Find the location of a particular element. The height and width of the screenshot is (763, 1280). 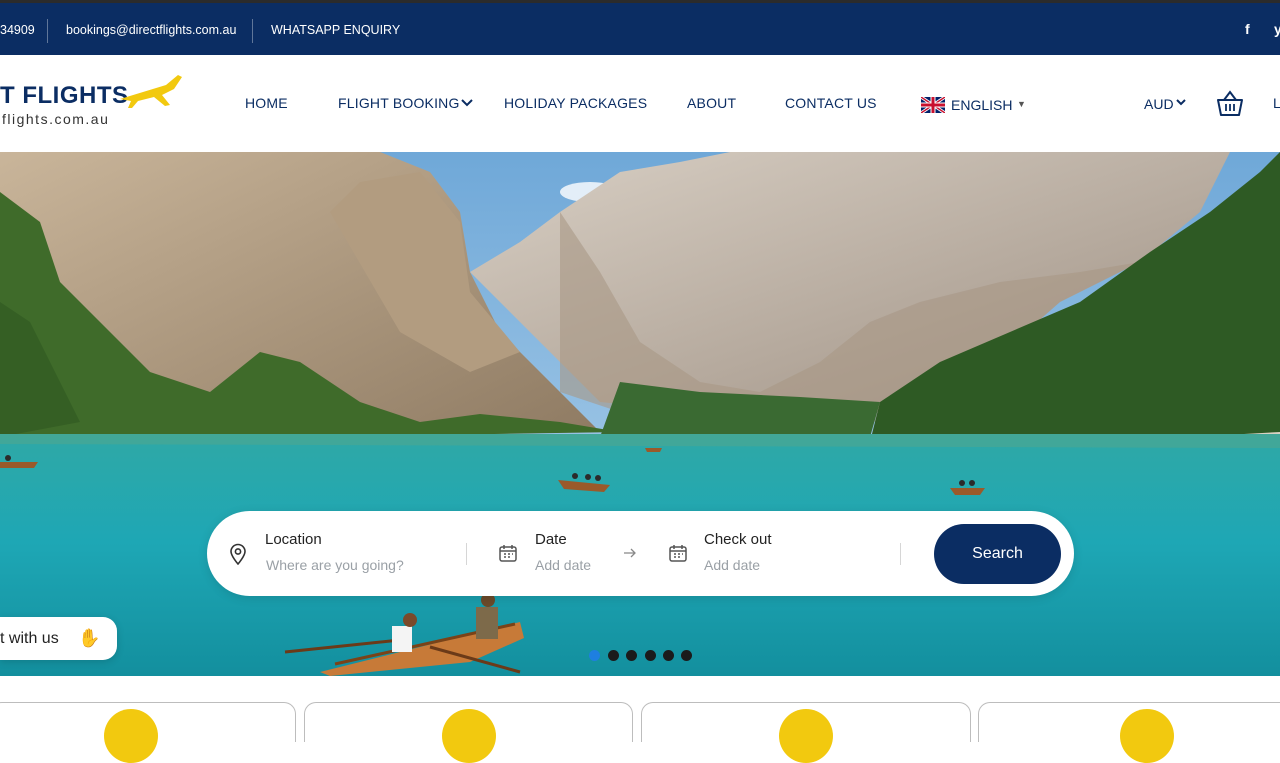

account-link: L is located at coordinates (1276, 103).